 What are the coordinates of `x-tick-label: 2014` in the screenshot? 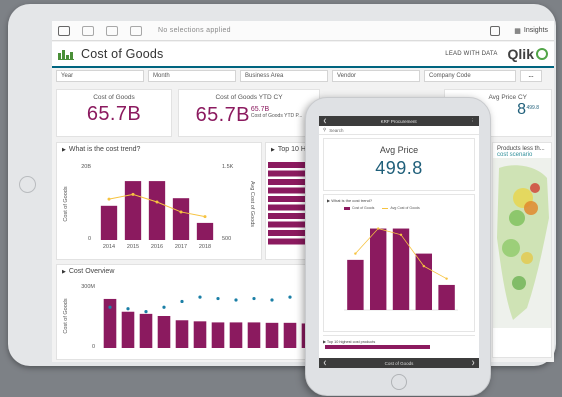 It's located at (109, 247).